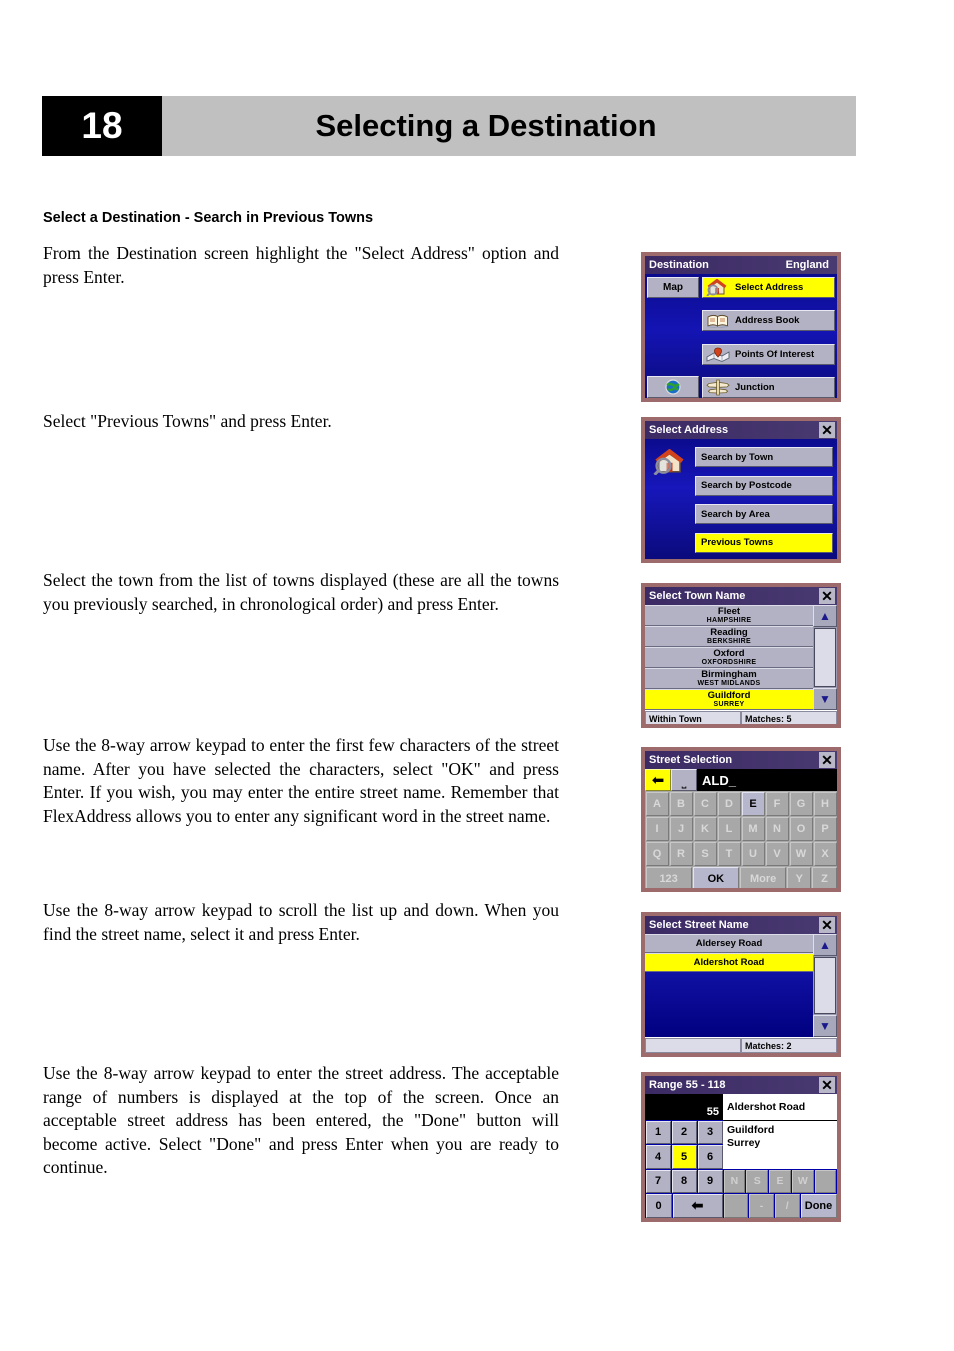 This screenshot has width=954, height=1351. What do you see at coordinates (741, 430) in the screenshot?
I see `select-address-titlebar: Select Address ✕` at bounding box center [741, 430].